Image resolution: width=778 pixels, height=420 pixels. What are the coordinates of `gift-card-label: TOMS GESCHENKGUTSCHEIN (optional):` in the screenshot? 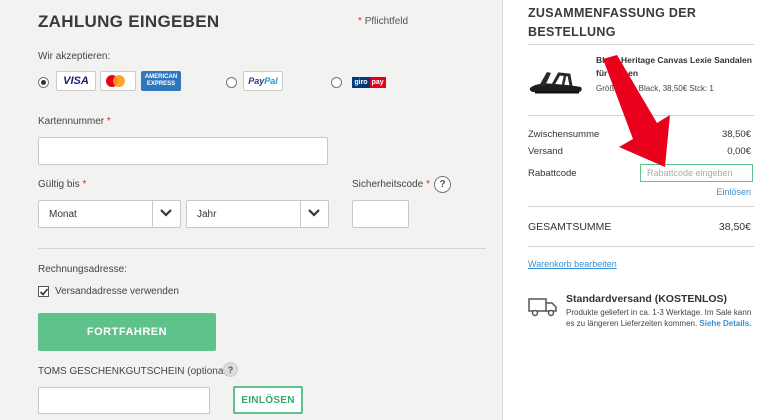 It's located at (135, 371).